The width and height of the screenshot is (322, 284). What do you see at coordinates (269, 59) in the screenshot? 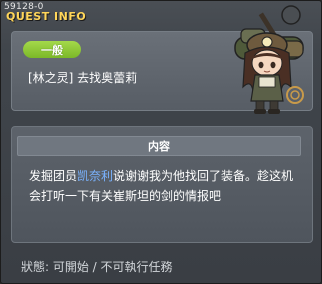
I see `npc-explorer-icon` at bounding box center [269, 59].